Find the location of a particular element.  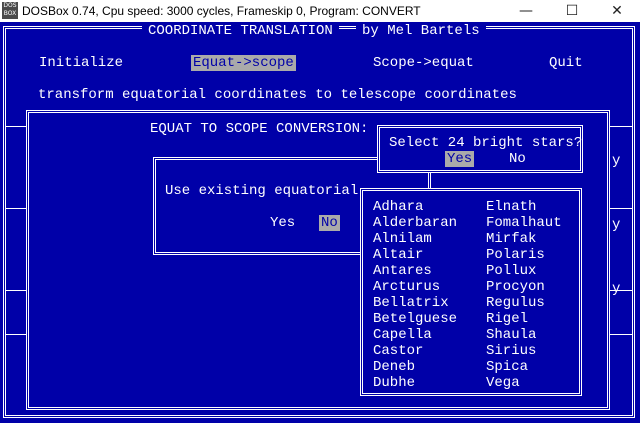

minimize-button: — is located at coordinates (526, 11).